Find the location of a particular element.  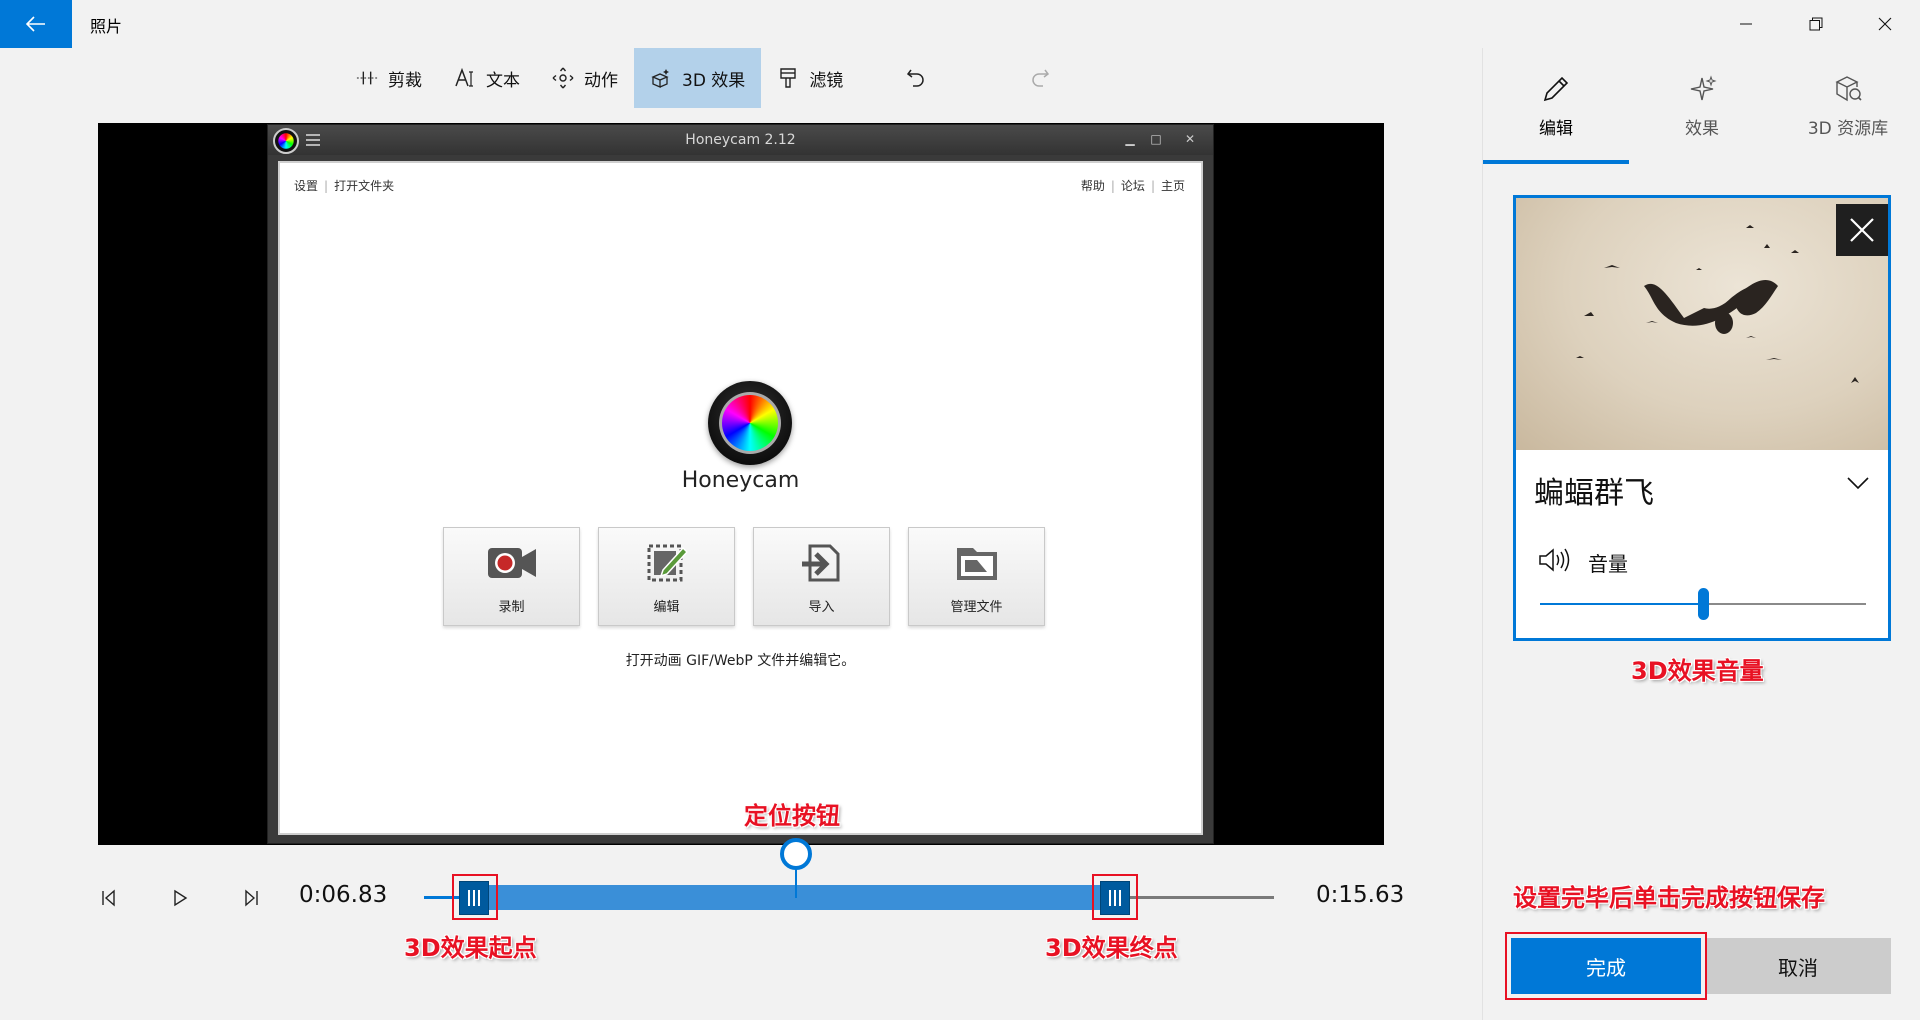

annotation-end: 3D效果终点 is located at coordinates (1111, 948).